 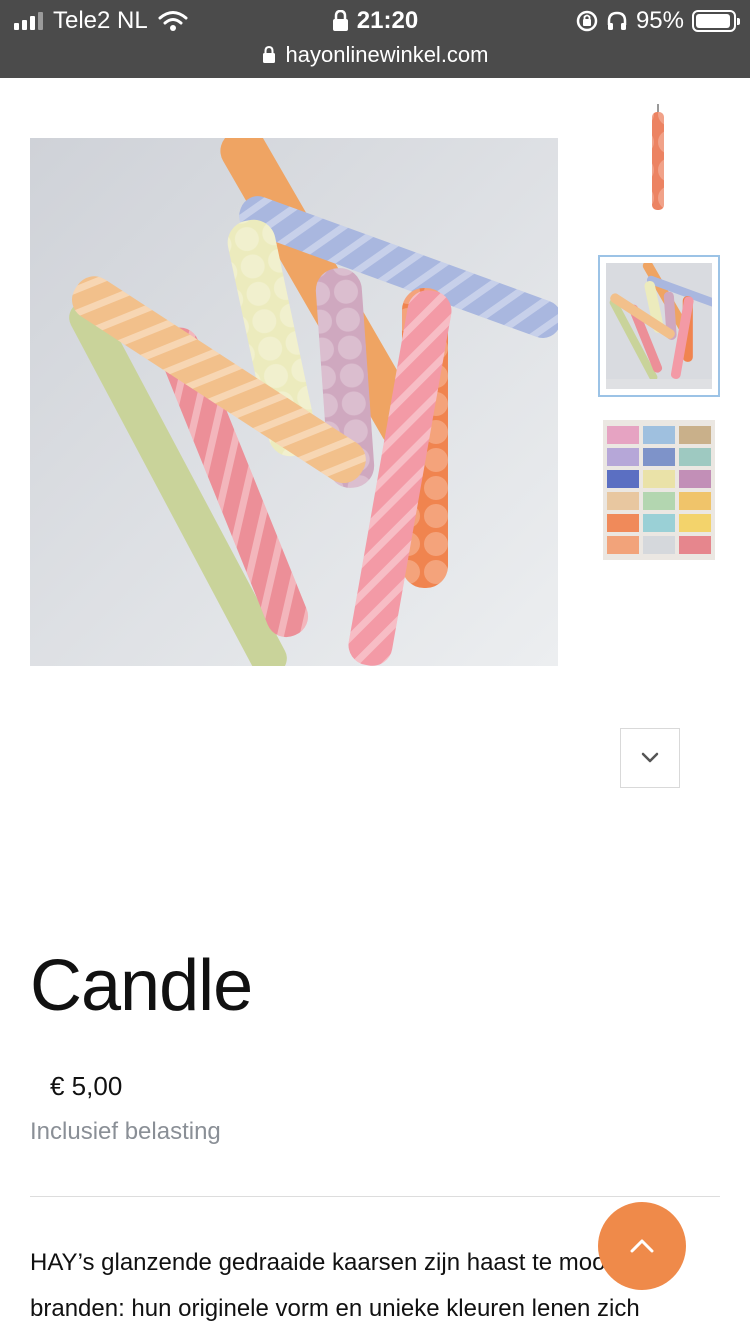 I want to click on thumbnail-candle-boxes, so click(x=659, y=490).